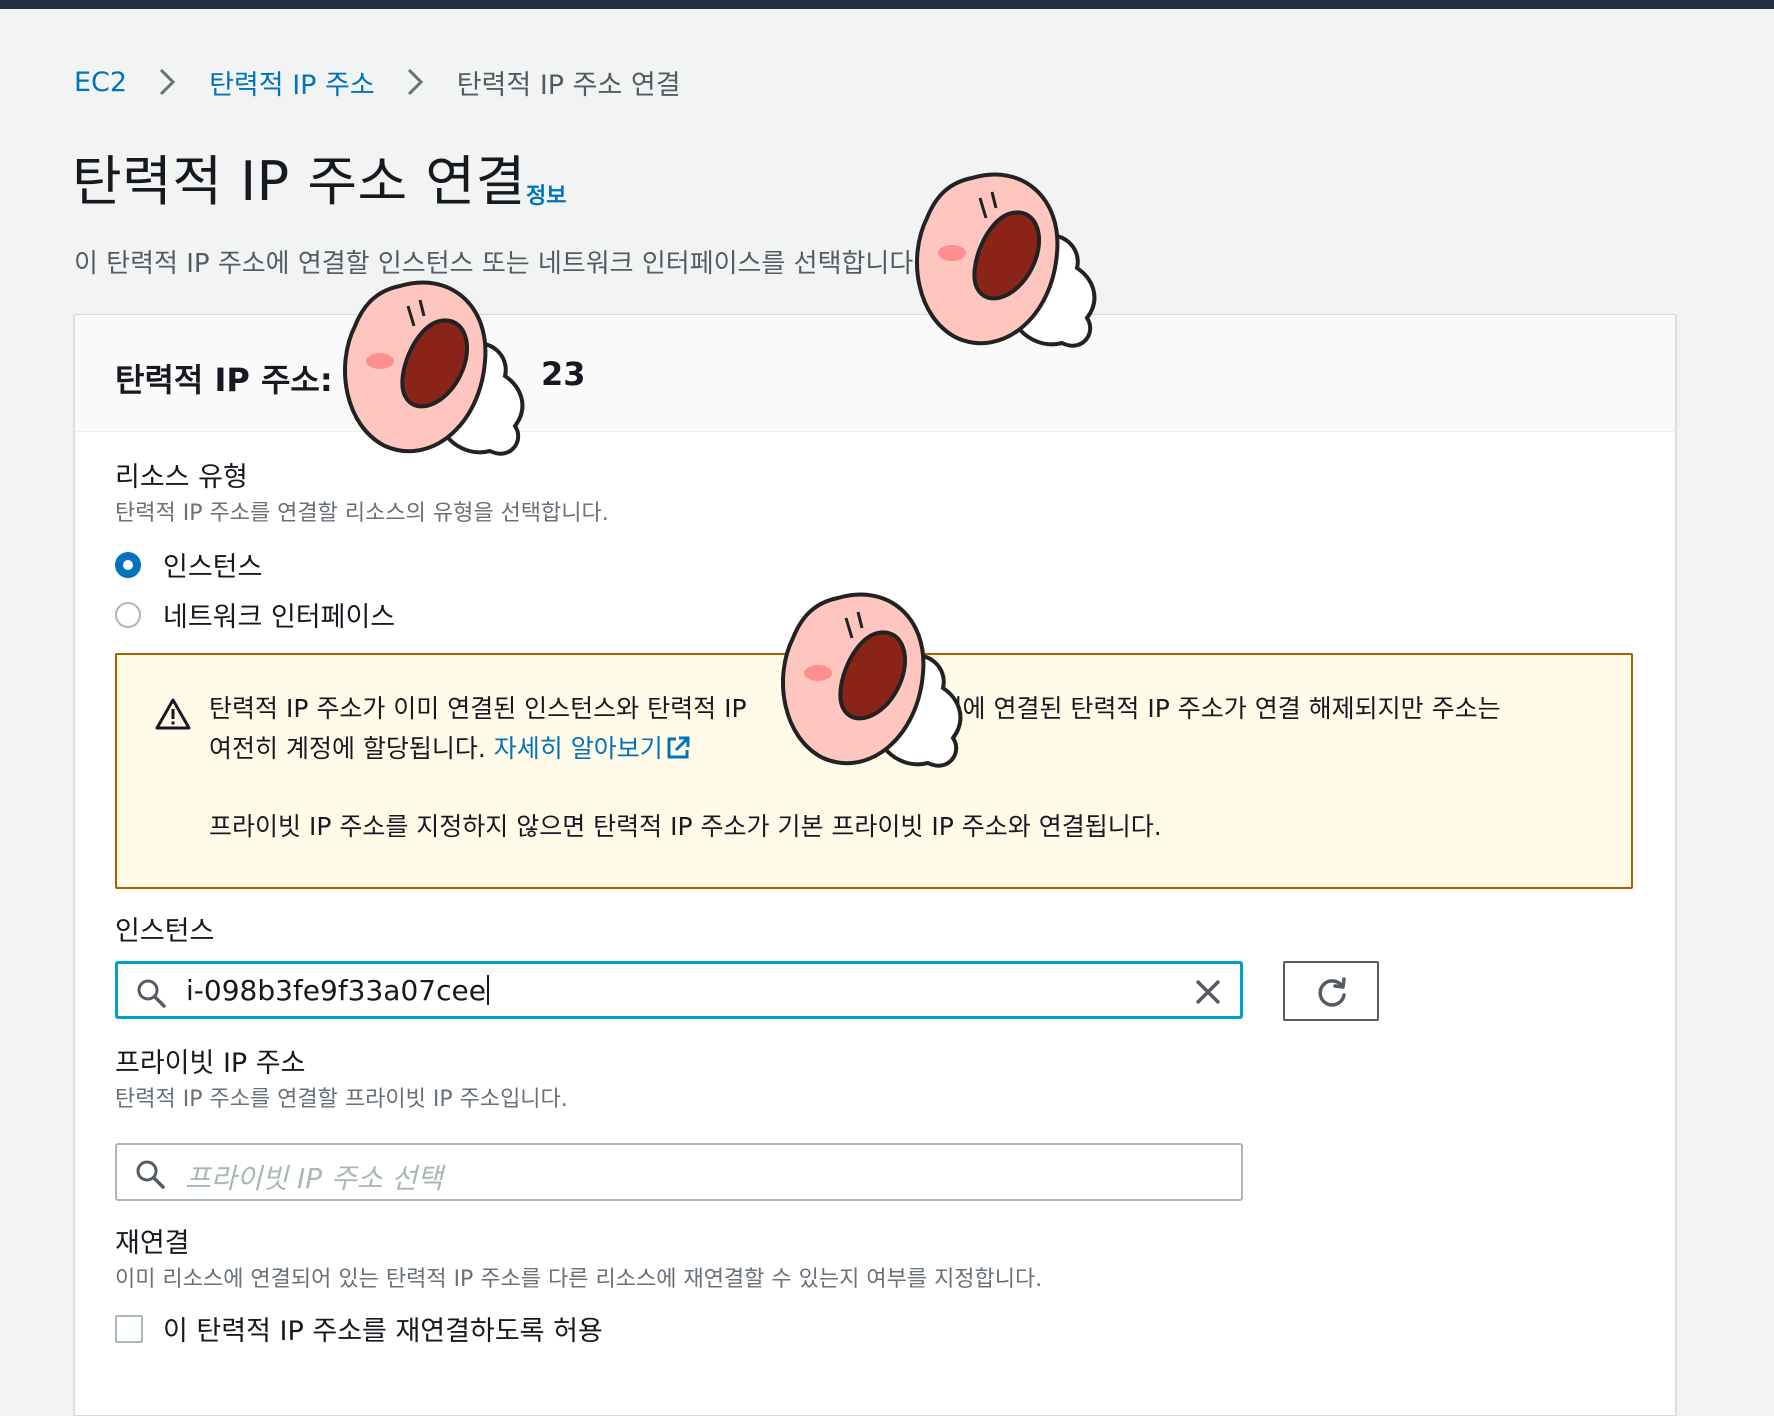  What do you see at coordinates (100, 82) in the screenshot?
I see `breadcrumb-ec2: EC2` at bounding box center [100, 82].